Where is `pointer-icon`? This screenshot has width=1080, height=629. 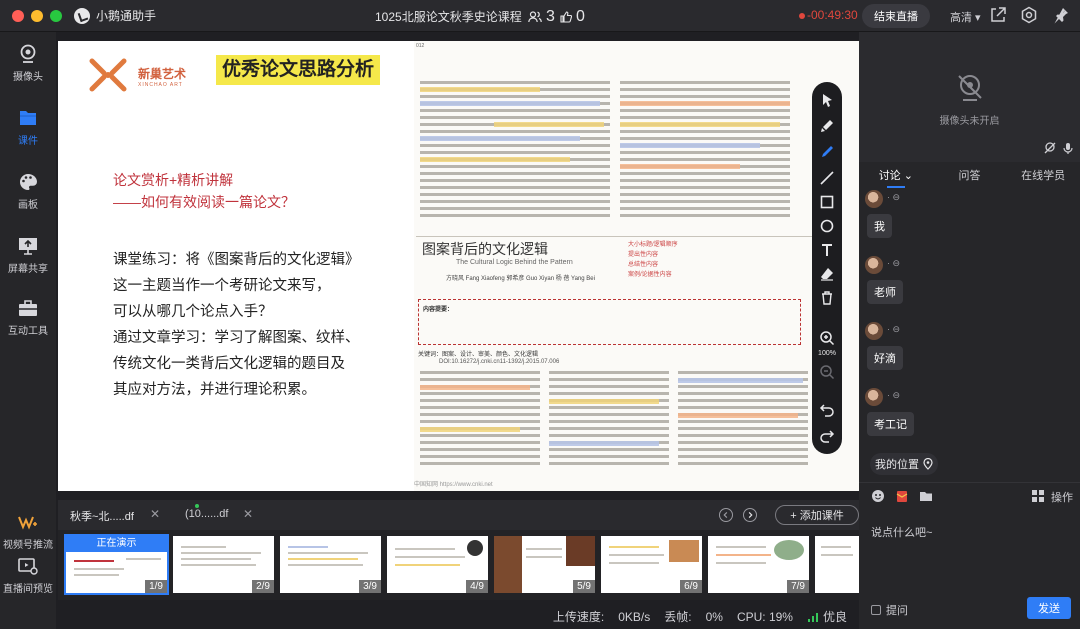
pointer-icon is located at coordinates (827, 100).